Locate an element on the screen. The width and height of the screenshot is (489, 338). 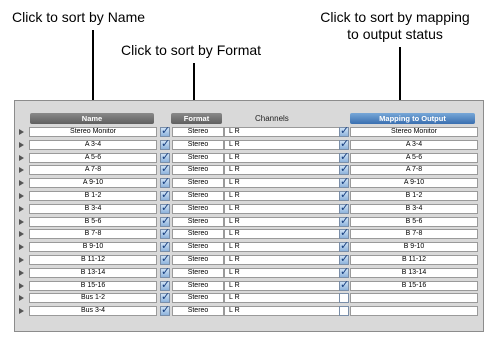
table-row: A 9-10 StereoL R A 9-10 is located at coordinates (249, 183).